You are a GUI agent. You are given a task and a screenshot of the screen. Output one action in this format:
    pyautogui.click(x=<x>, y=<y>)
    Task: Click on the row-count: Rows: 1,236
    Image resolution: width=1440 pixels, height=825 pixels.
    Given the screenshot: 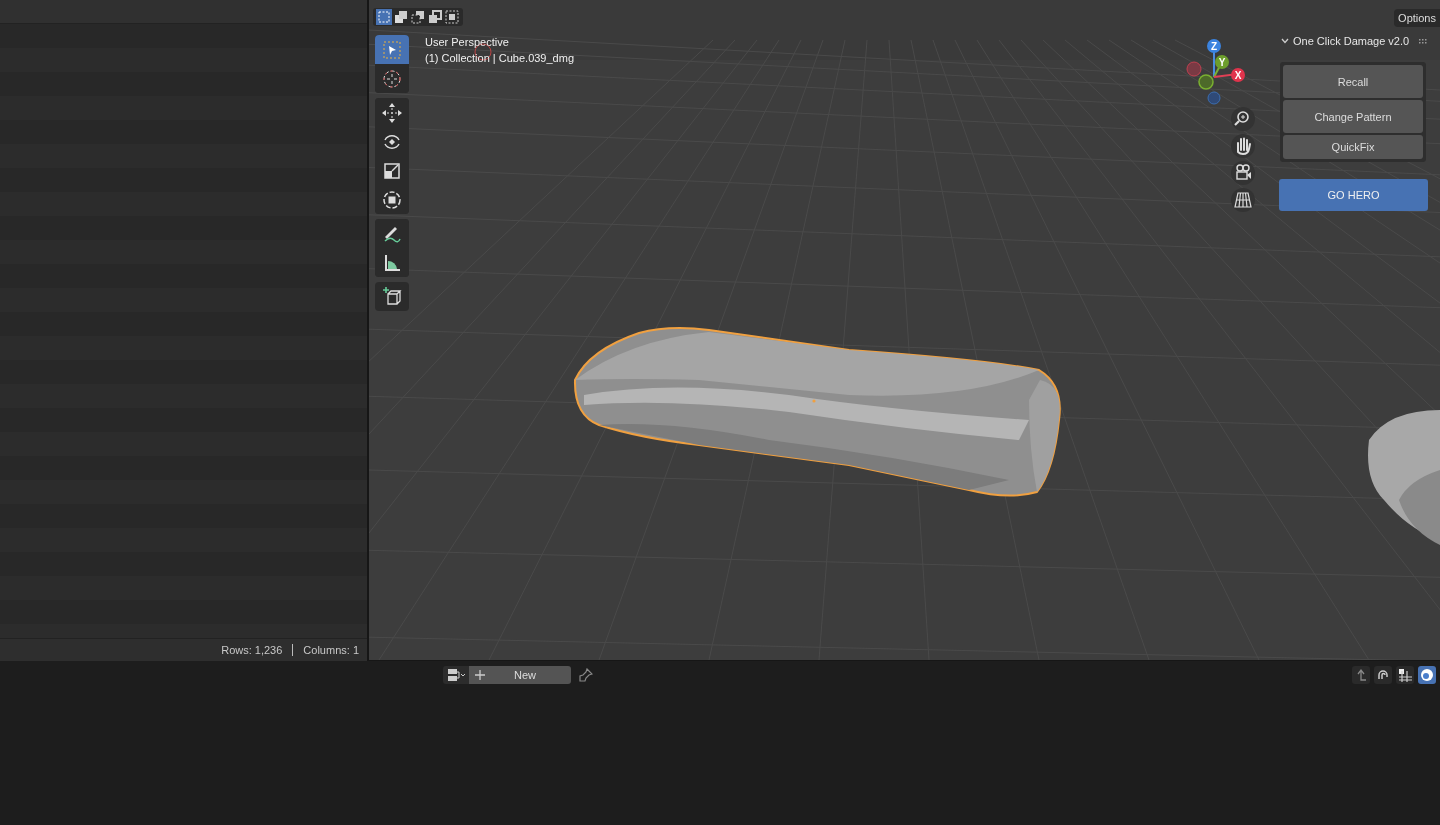 What is the action you would take?
    pyautogui.click(x=252, y=650)
    